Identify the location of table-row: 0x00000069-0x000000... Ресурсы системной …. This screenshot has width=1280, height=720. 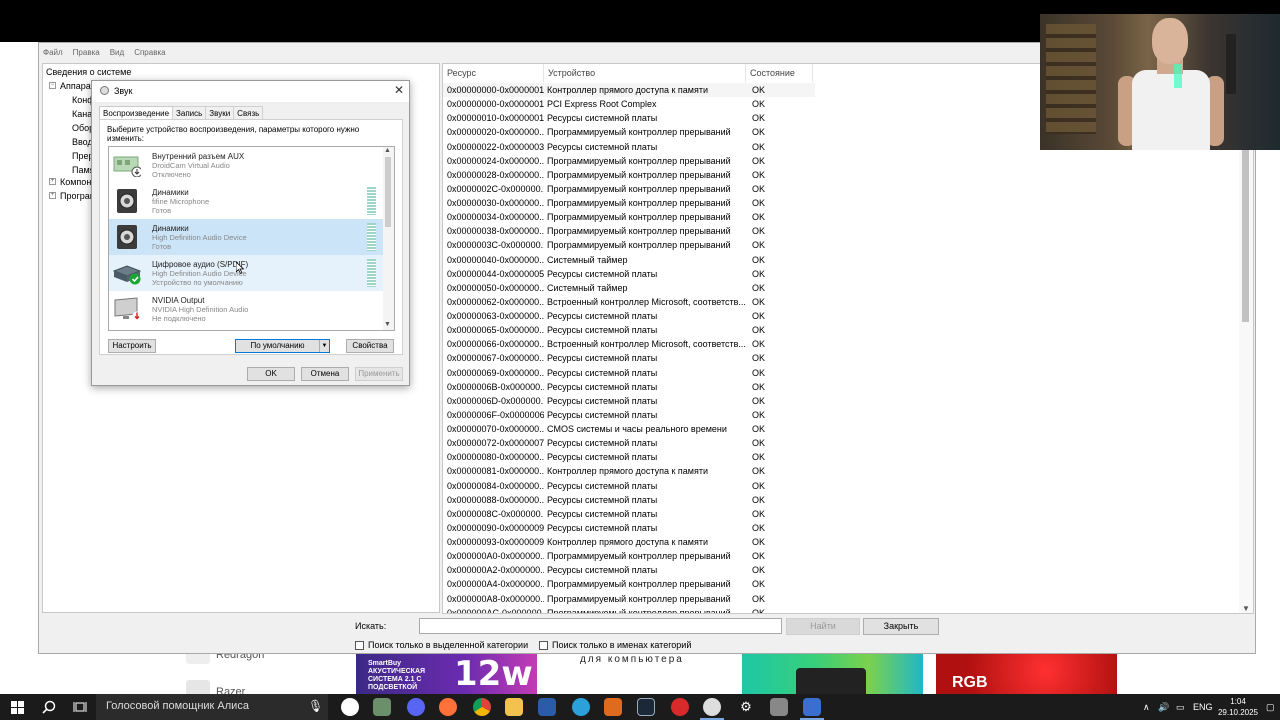
(629, 373).